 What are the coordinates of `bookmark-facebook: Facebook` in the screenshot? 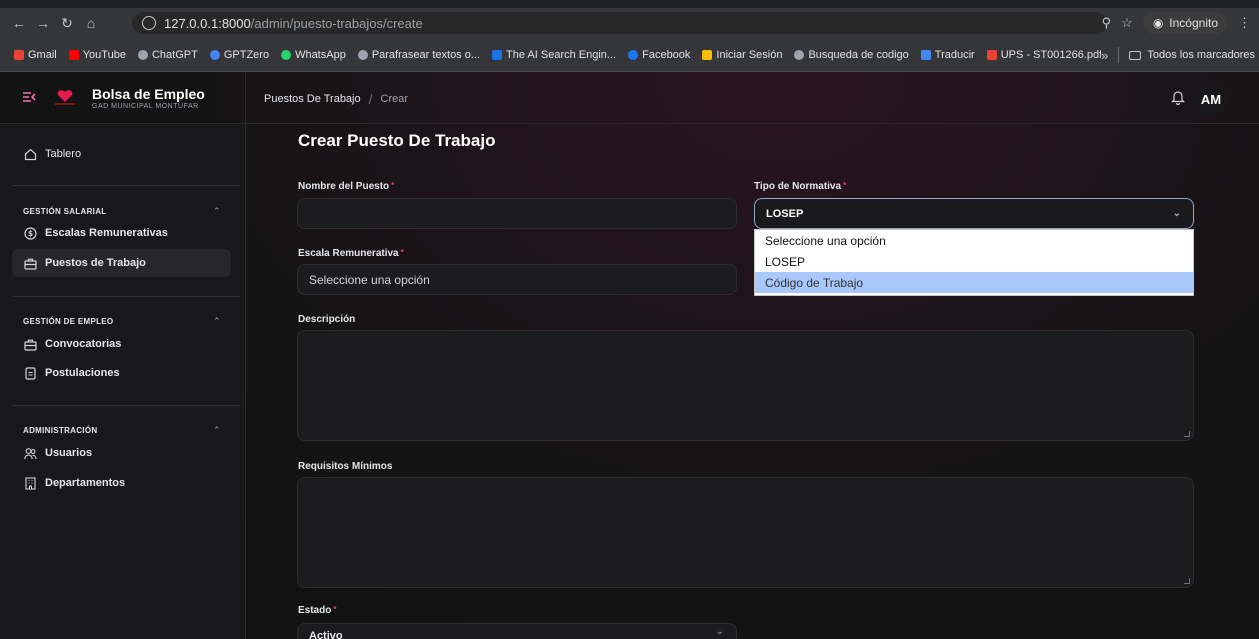 It's located at (659, 55).